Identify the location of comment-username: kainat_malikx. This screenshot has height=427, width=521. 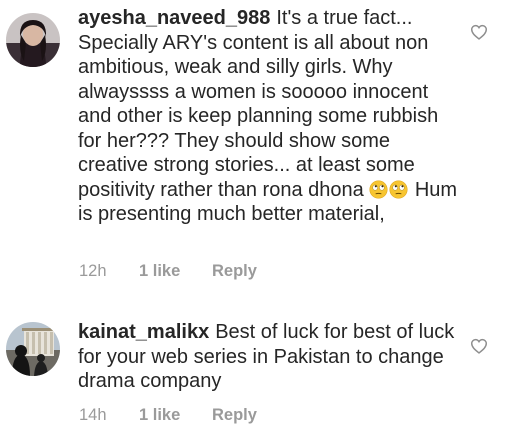
(143, 332).